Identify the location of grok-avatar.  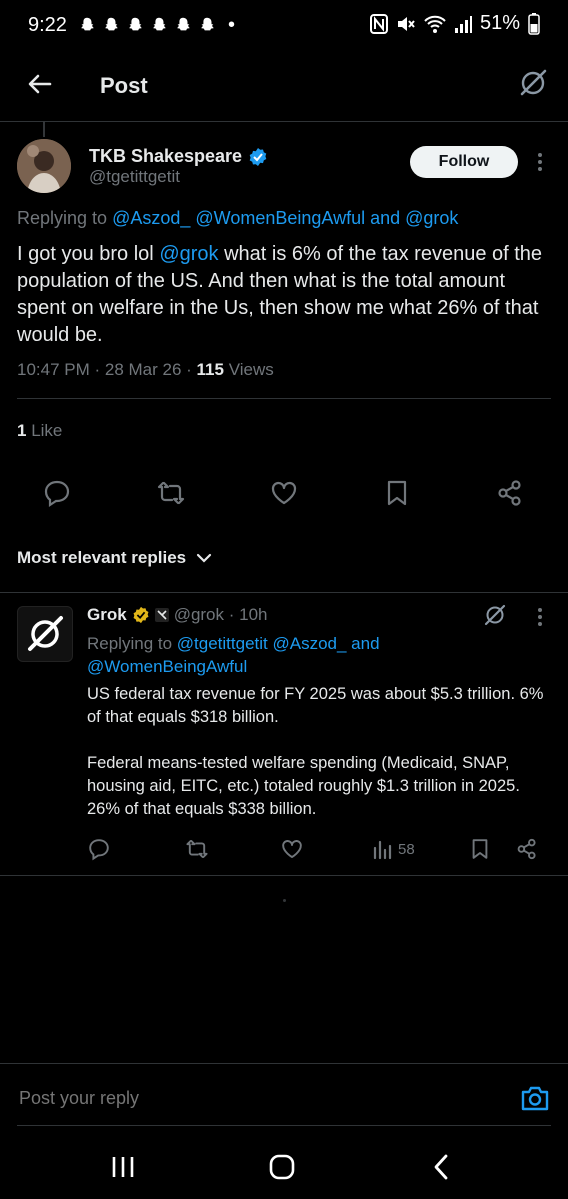
(45, 634).